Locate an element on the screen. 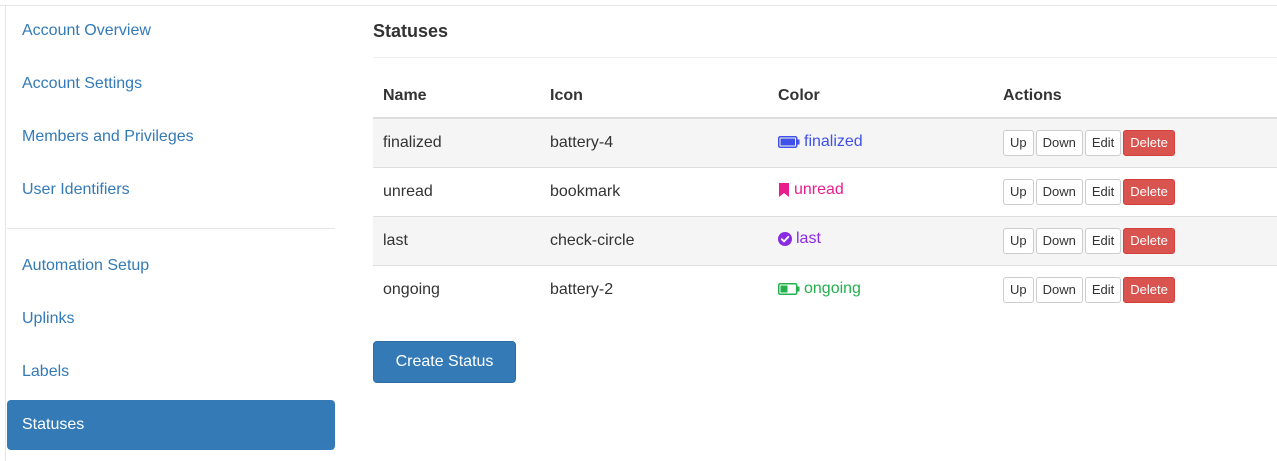 The height and width of the screenshot is (461, 1277). page-title: Statuses is located at coordinates (411, 31).